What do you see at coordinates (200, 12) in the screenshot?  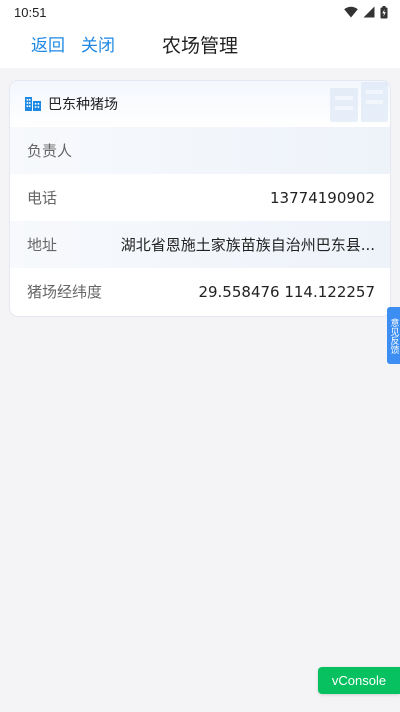 I see `status-bar: 10:51` at bounding box center [200, 12].